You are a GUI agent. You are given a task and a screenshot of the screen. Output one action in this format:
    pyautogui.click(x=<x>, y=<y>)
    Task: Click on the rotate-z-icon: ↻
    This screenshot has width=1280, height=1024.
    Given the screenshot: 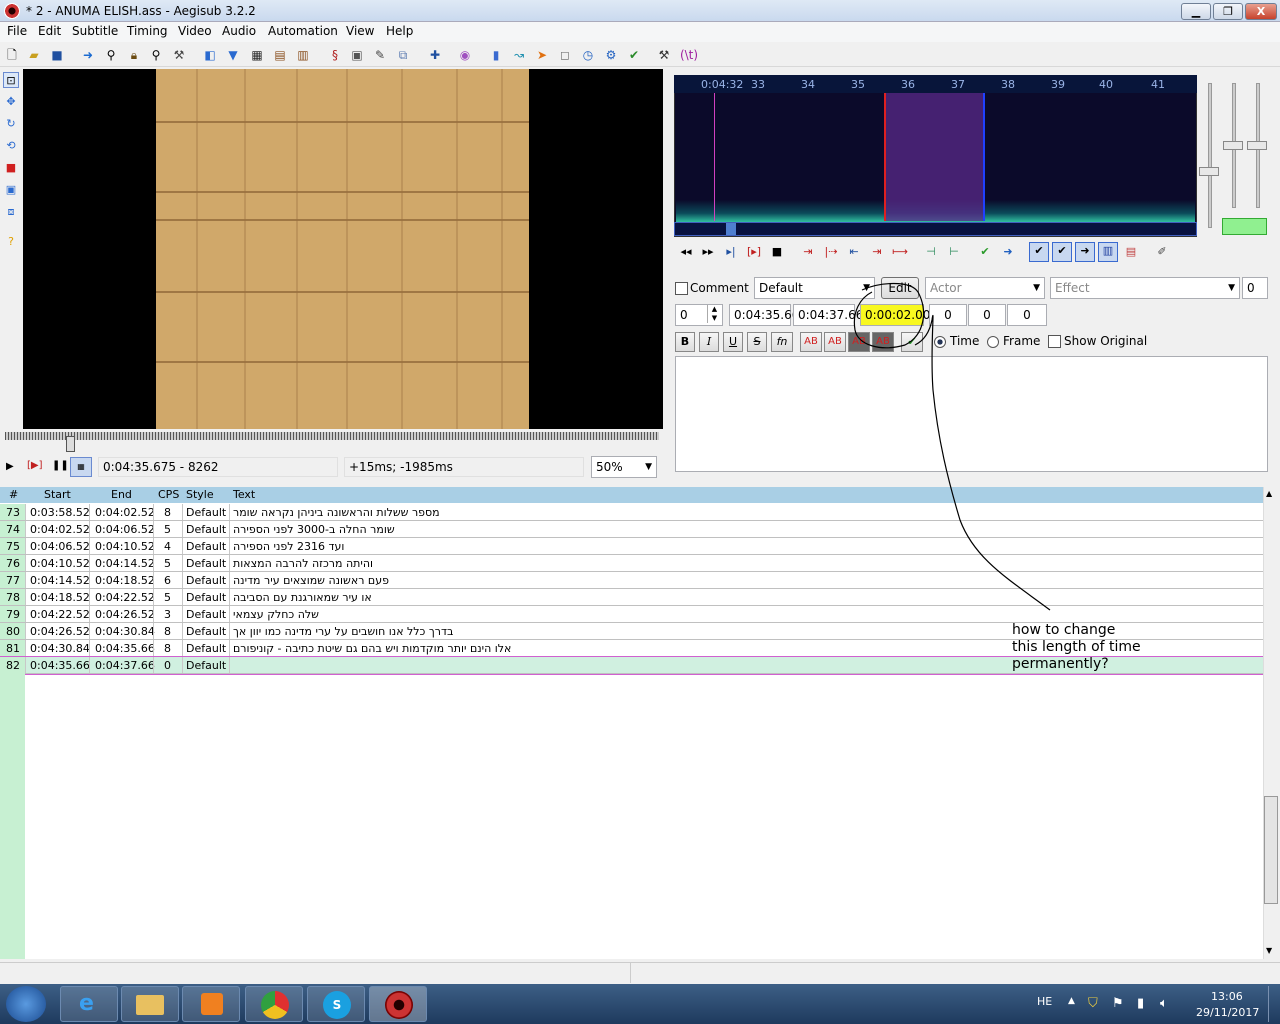 What is the action you would take?
    pyautogui.click(x=11, y=124)
    